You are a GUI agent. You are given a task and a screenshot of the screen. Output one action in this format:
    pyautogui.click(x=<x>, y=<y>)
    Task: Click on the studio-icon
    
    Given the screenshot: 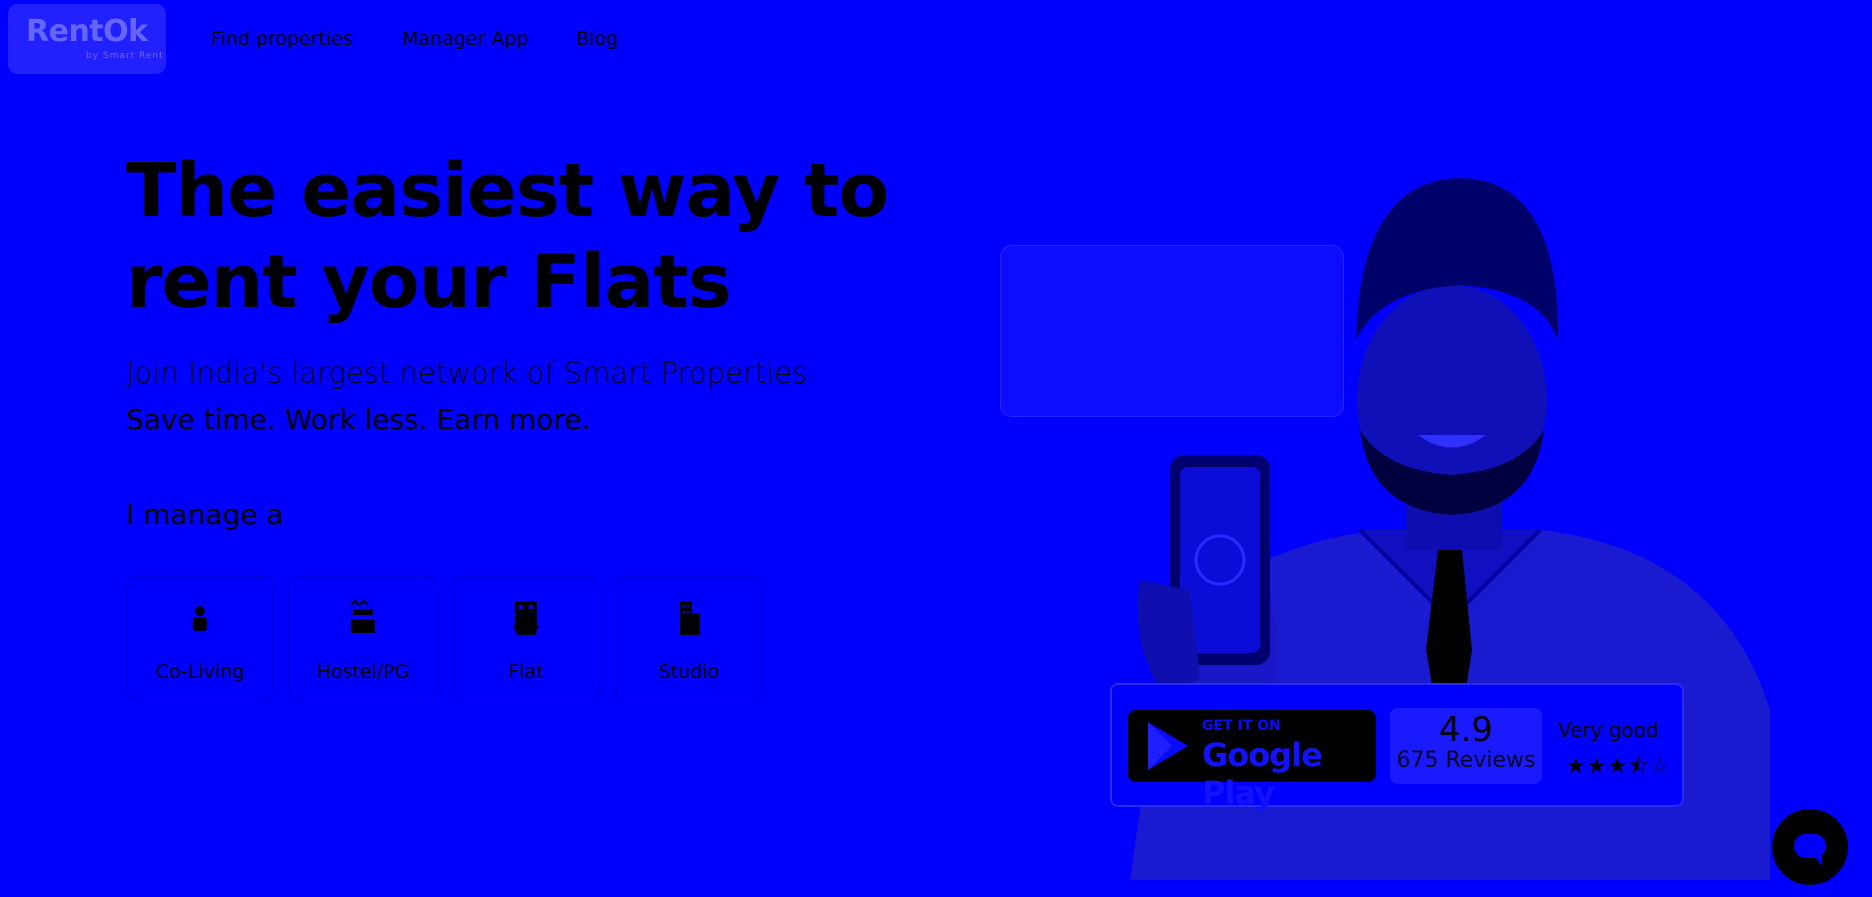 What is the action you would take?
    pyautogui.click(x=690, y=618)
    